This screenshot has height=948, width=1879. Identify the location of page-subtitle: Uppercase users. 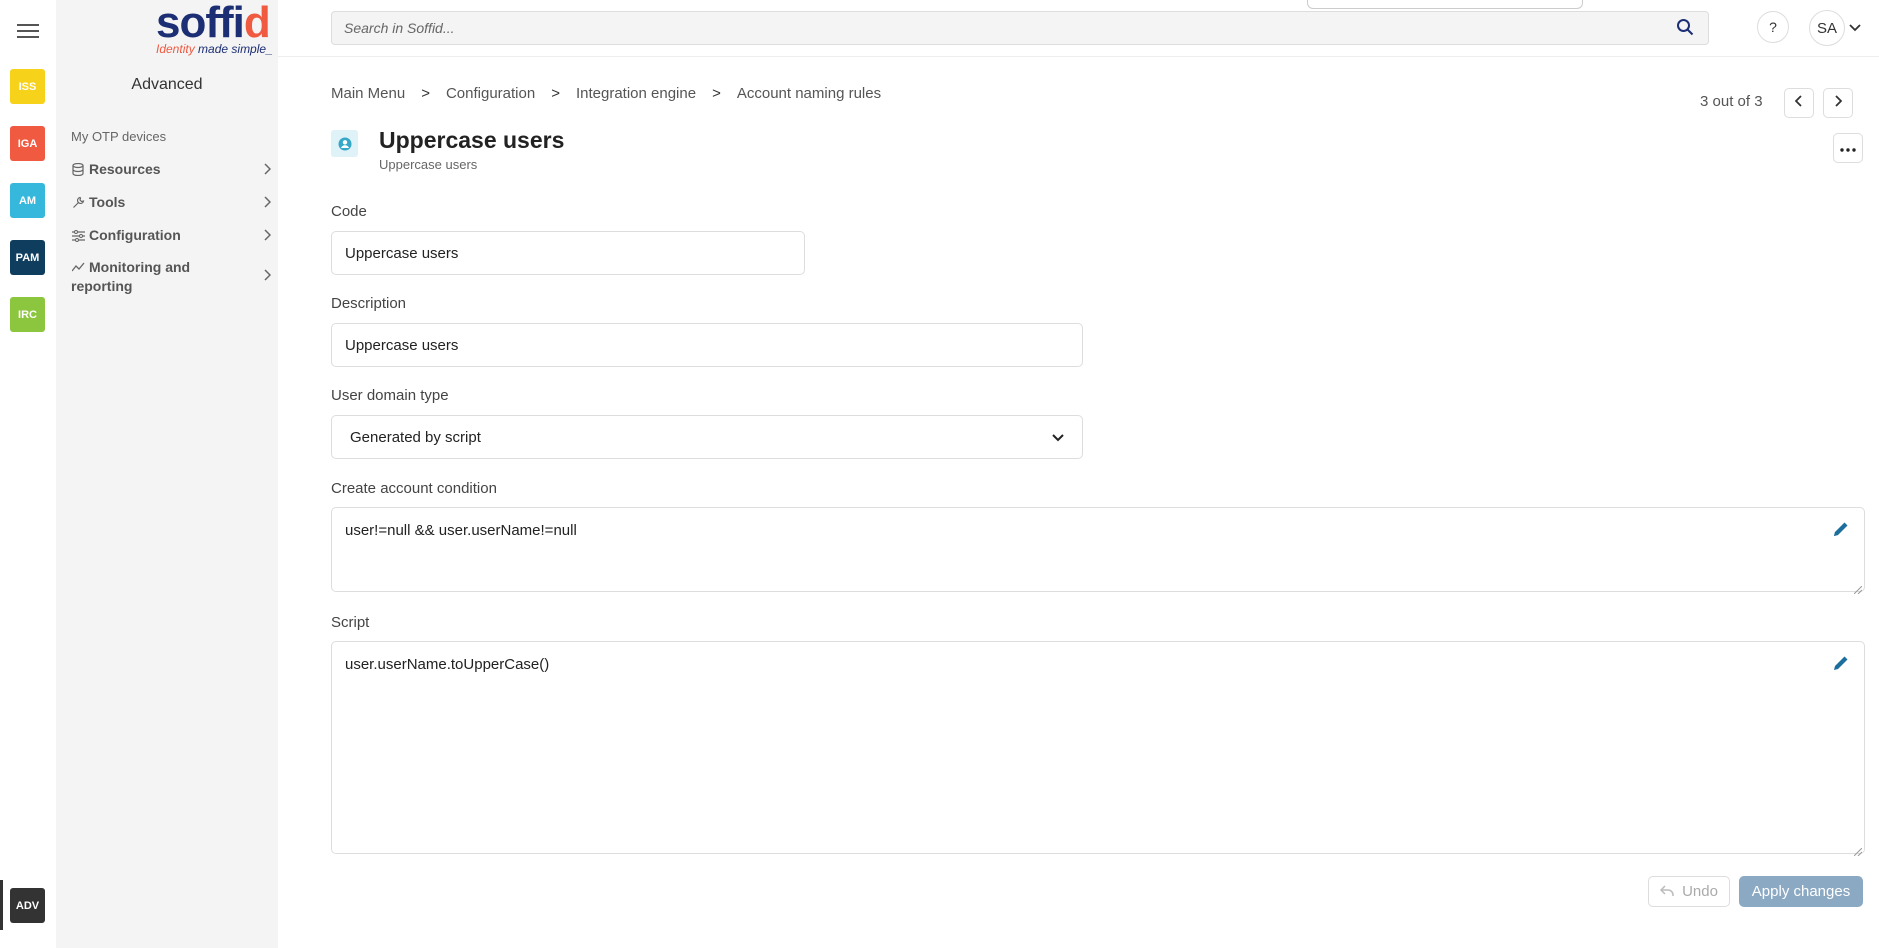
(428, 164).